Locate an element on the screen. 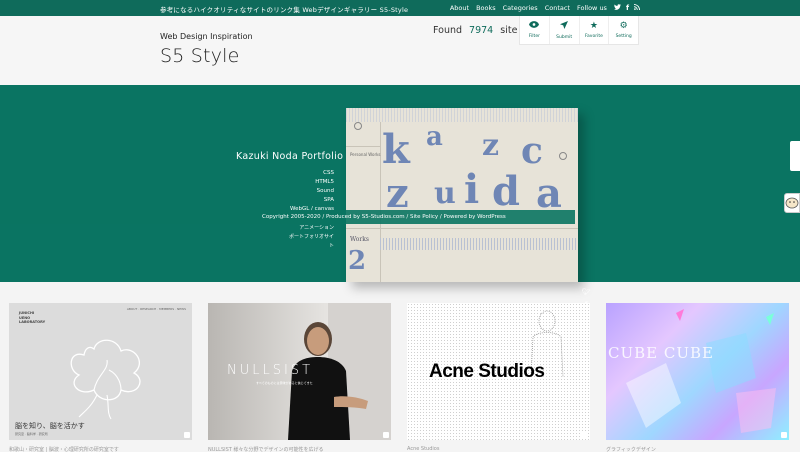  favorite-button: ★ Favorite is located at coordinates (595, 30).